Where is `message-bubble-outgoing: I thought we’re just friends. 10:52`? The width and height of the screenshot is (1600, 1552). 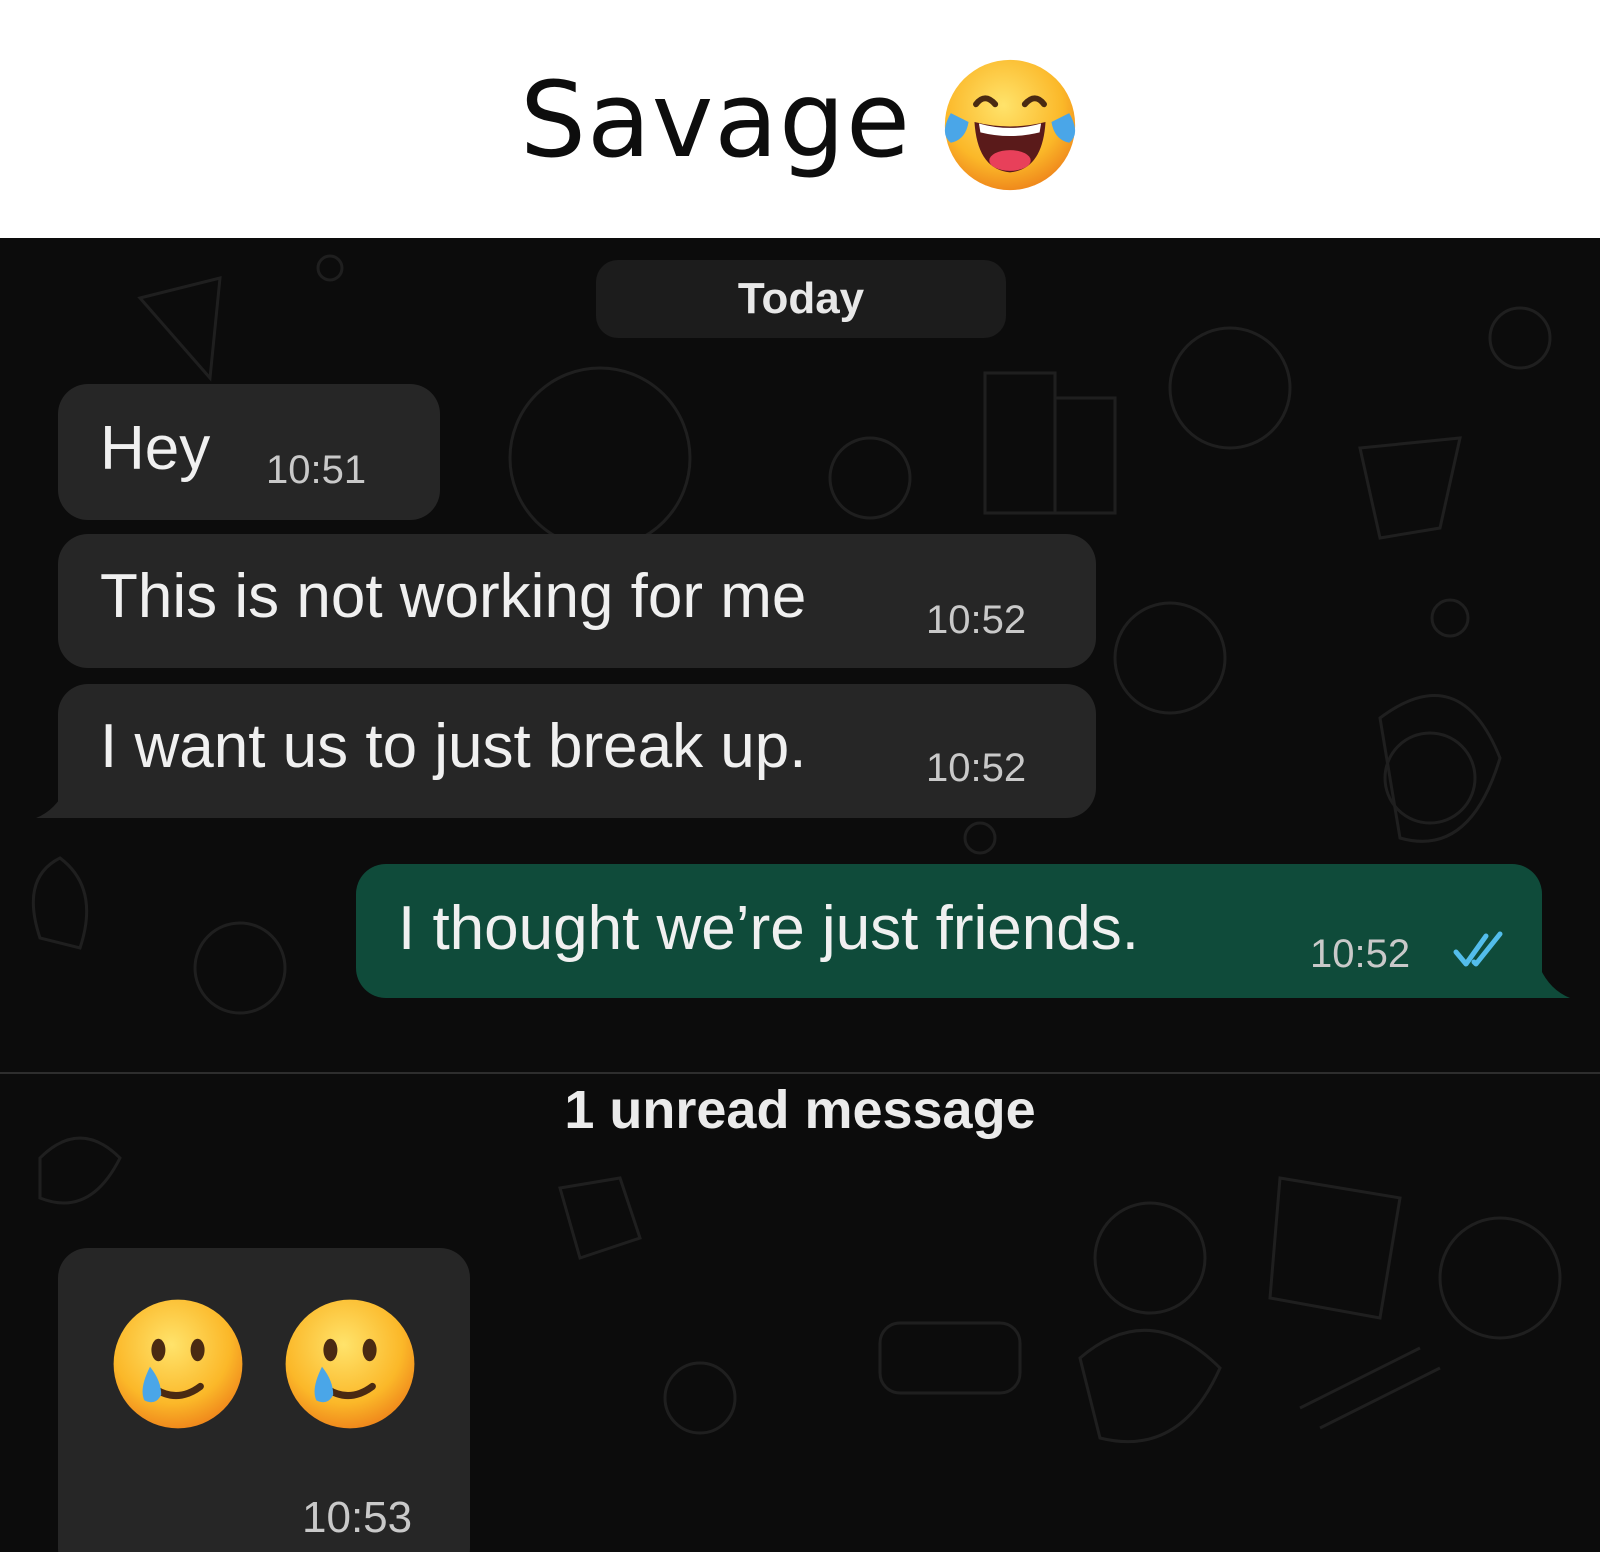 message-bubble-outgoing: I thought we’re just friends. 10:52 is located at coordinates (949, 931).